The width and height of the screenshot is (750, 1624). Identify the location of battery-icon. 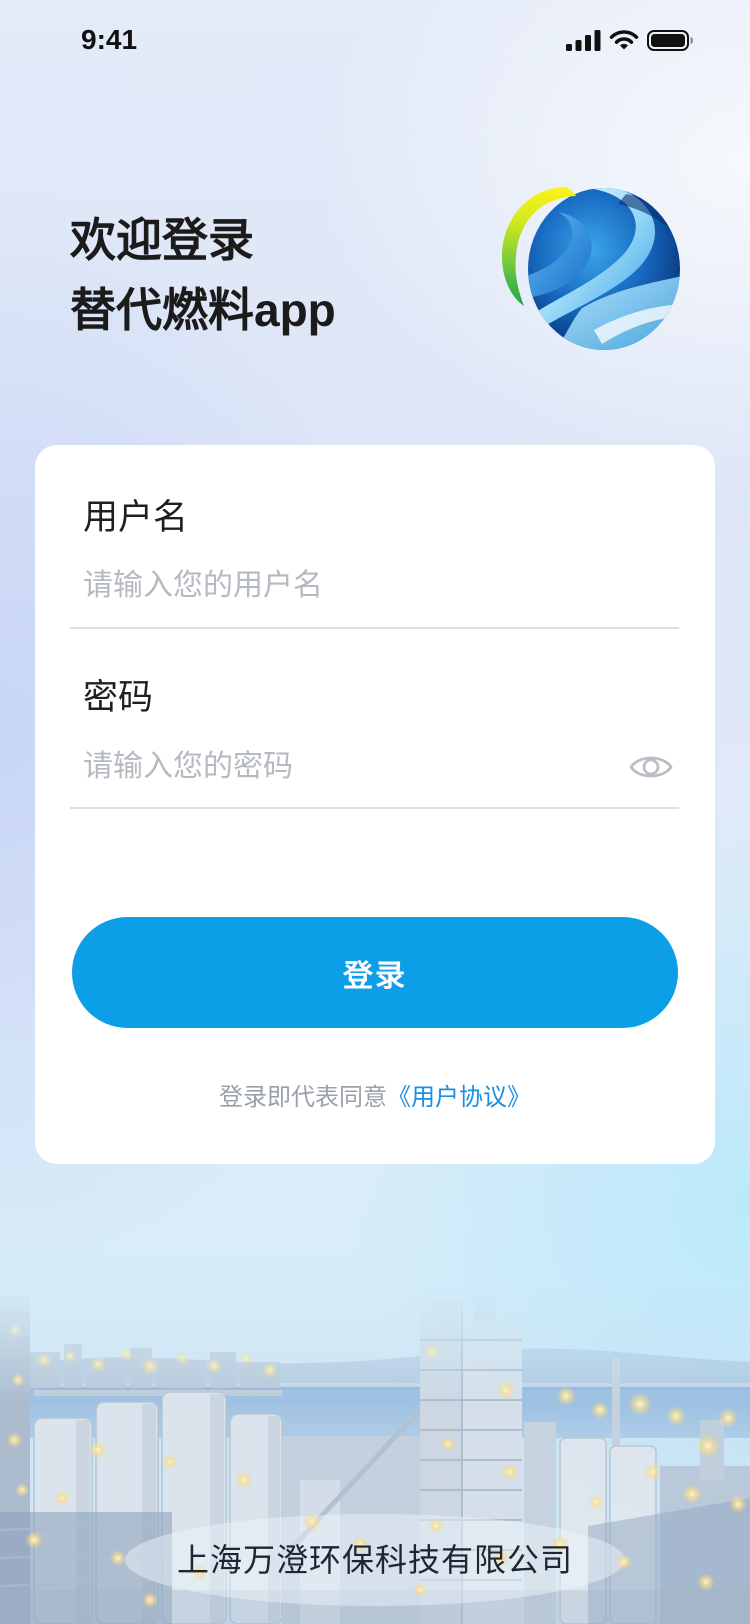
(670, 40).